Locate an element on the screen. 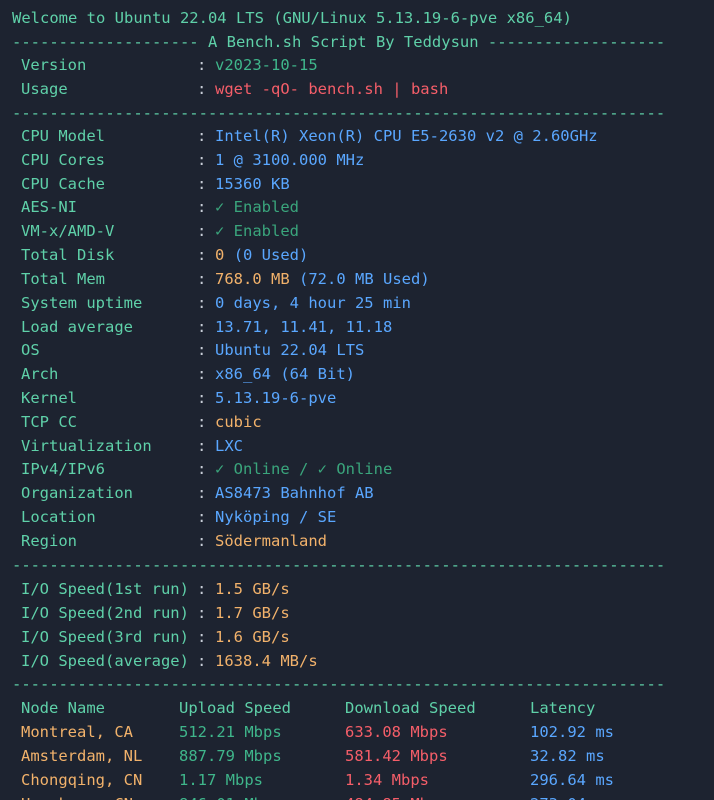 This screenshot has width=714, height=800. info-label: I/O Speed(2nd run) is located at coordinates (105, 613).